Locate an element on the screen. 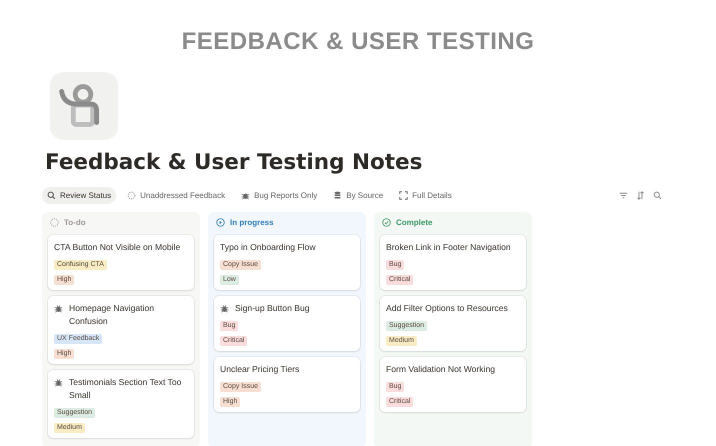 This screenshot has height=446, width=716. card-title: Sign-up Button Bug is located at coordinates (272, 308).